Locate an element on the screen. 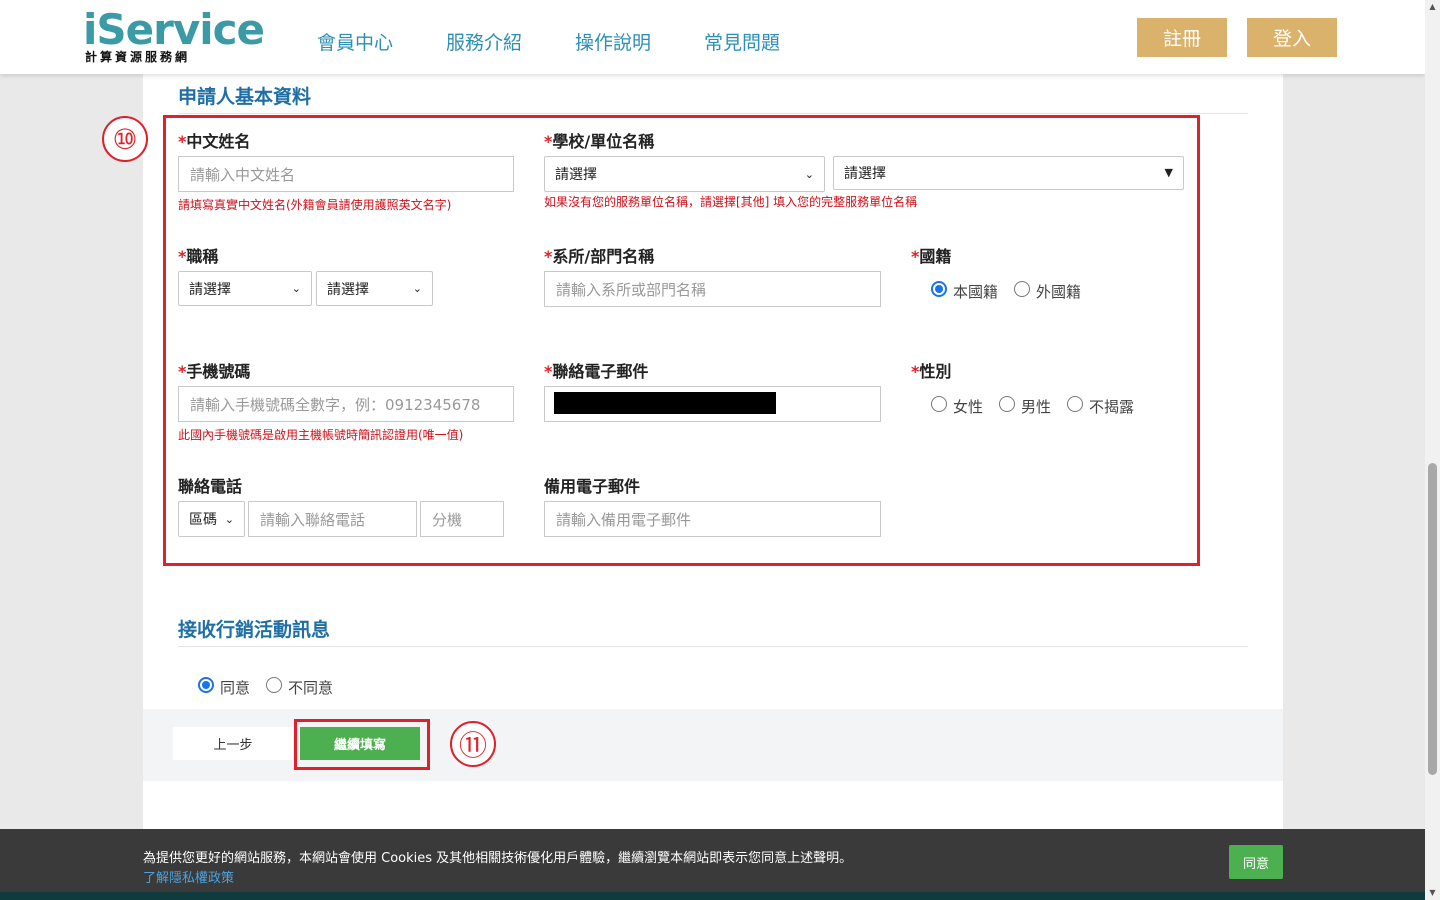  cookie-agree-button: 同意 is located at coordinates (1256, 862).